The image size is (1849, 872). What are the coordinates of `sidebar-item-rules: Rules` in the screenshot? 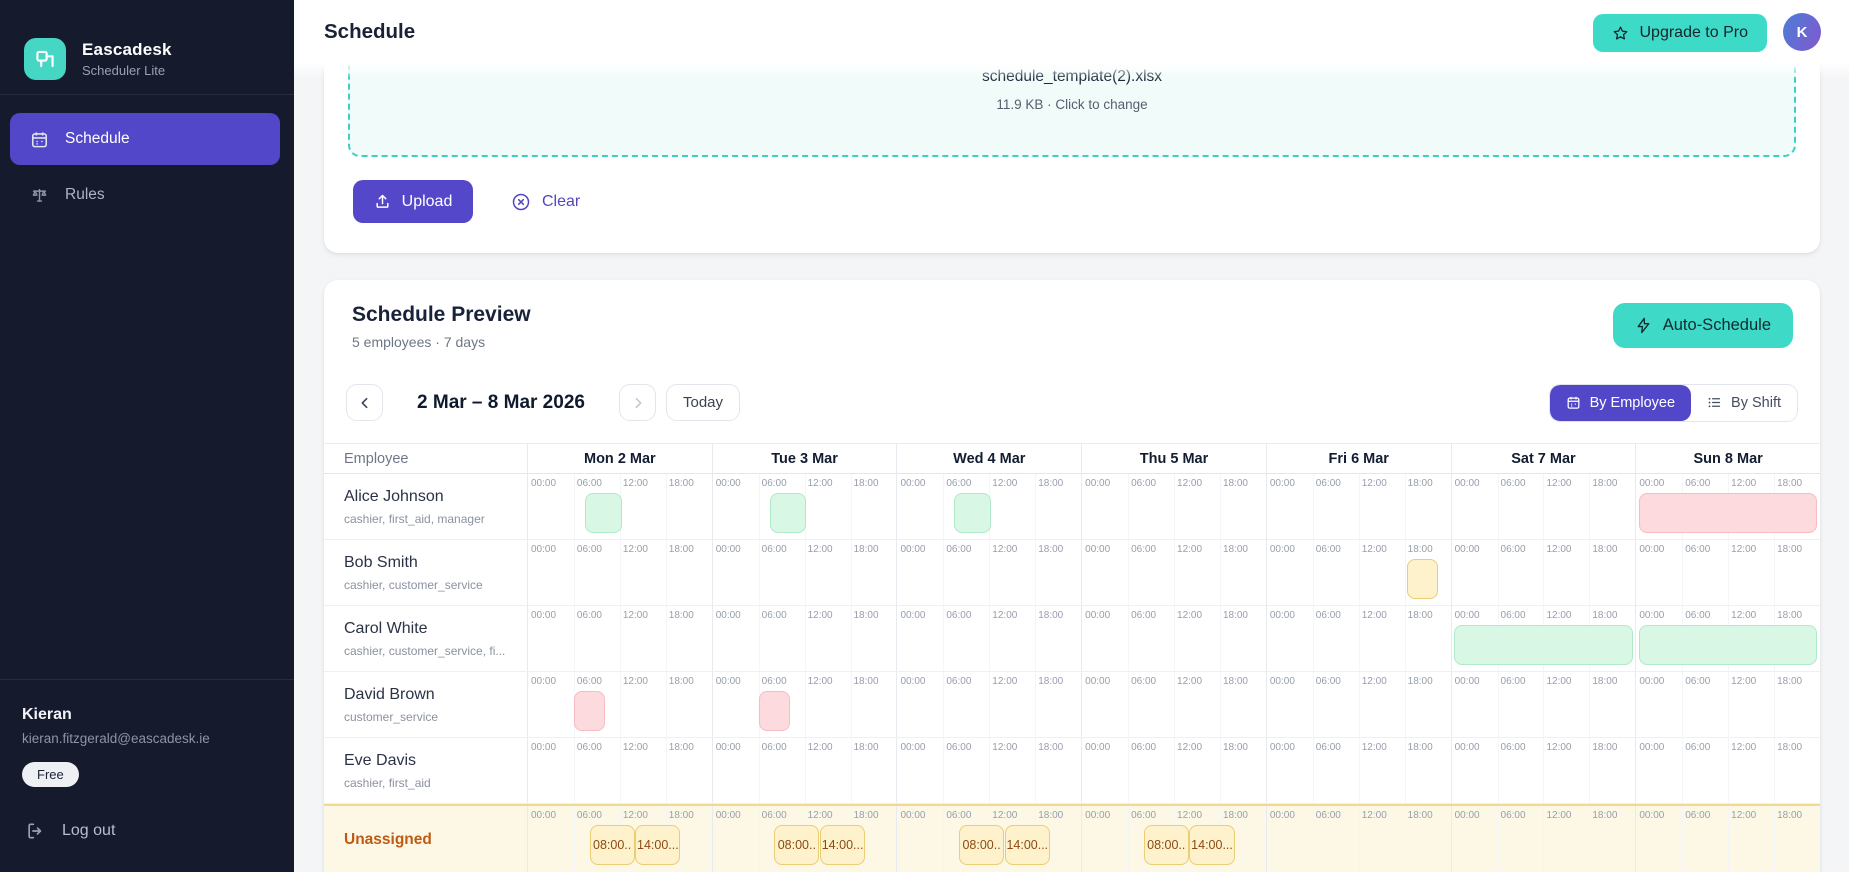 It's located at (145, 195).